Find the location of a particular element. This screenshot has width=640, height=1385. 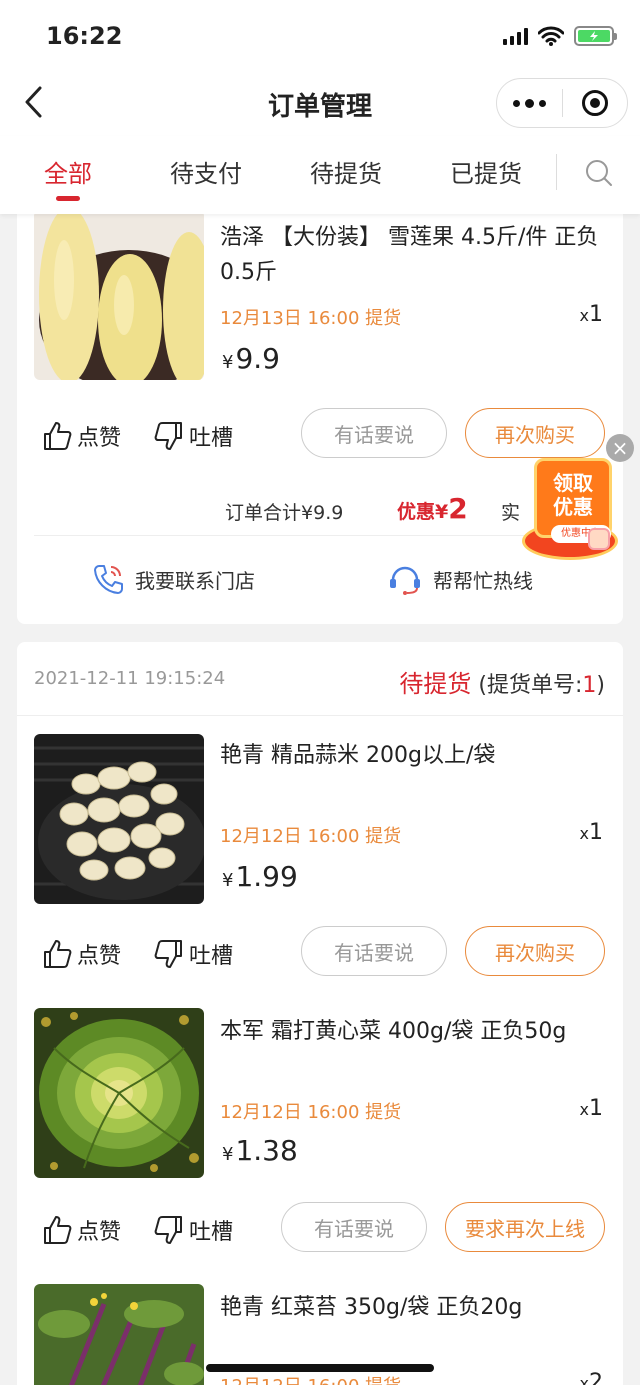

tab-label: 待支付 is located at coordinates (206, 174).